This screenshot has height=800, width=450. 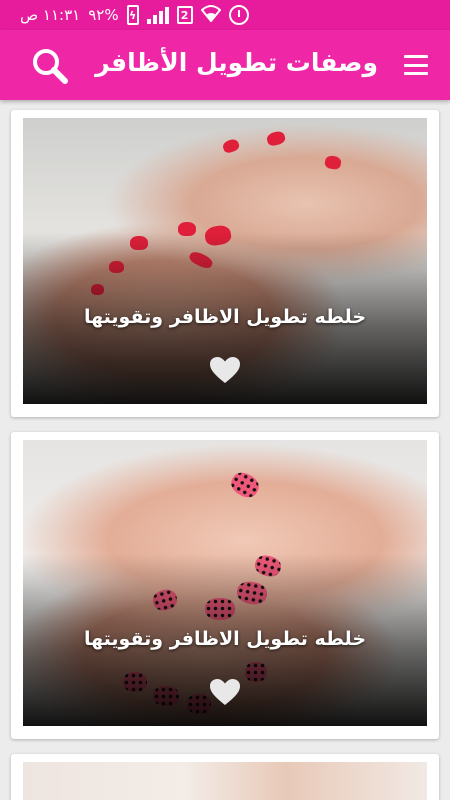 I want to click on app-title: وصفات تطويل الأظافر, so click(x=236, y=62).